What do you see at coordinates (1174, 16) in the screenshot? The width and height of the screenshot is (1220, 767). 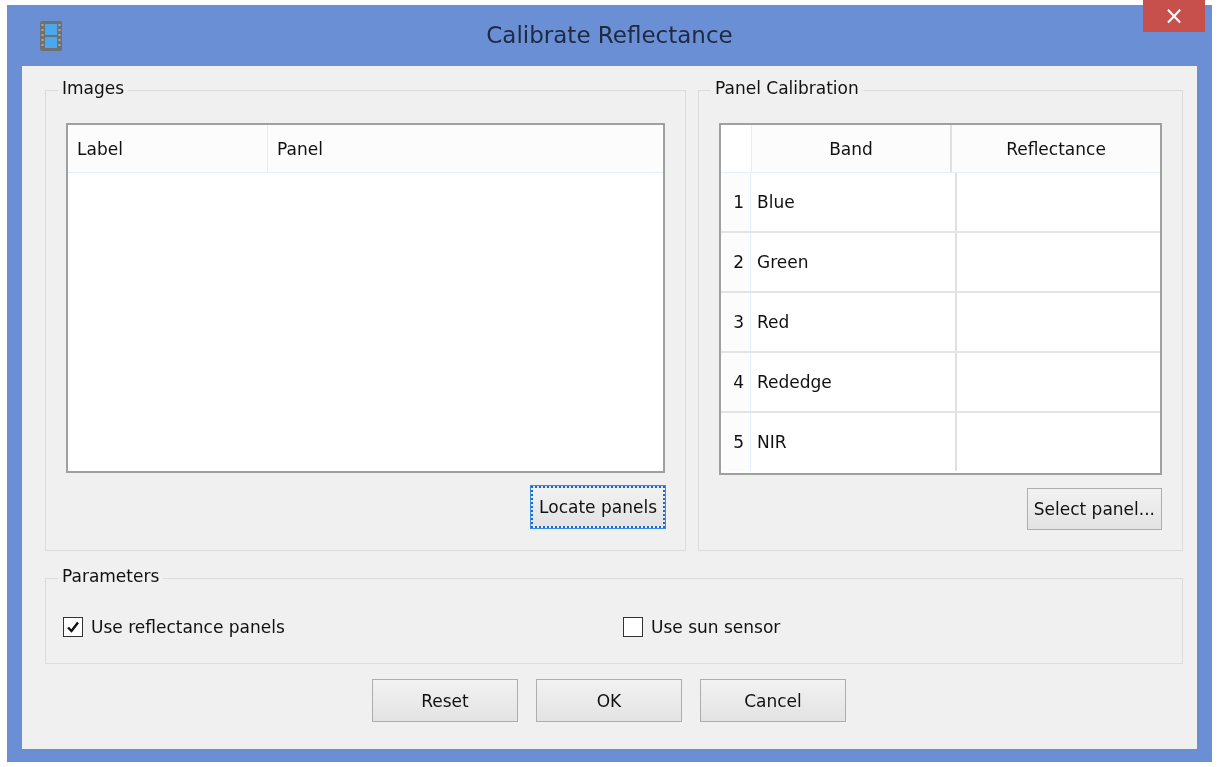 I see `close-button: ×` at bounding box center [1174, 16].